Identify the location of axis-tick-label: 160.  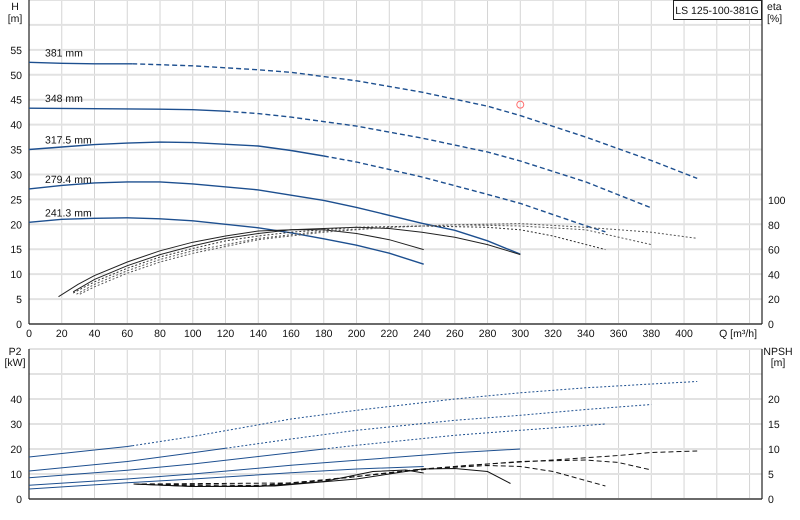
(291, 334).